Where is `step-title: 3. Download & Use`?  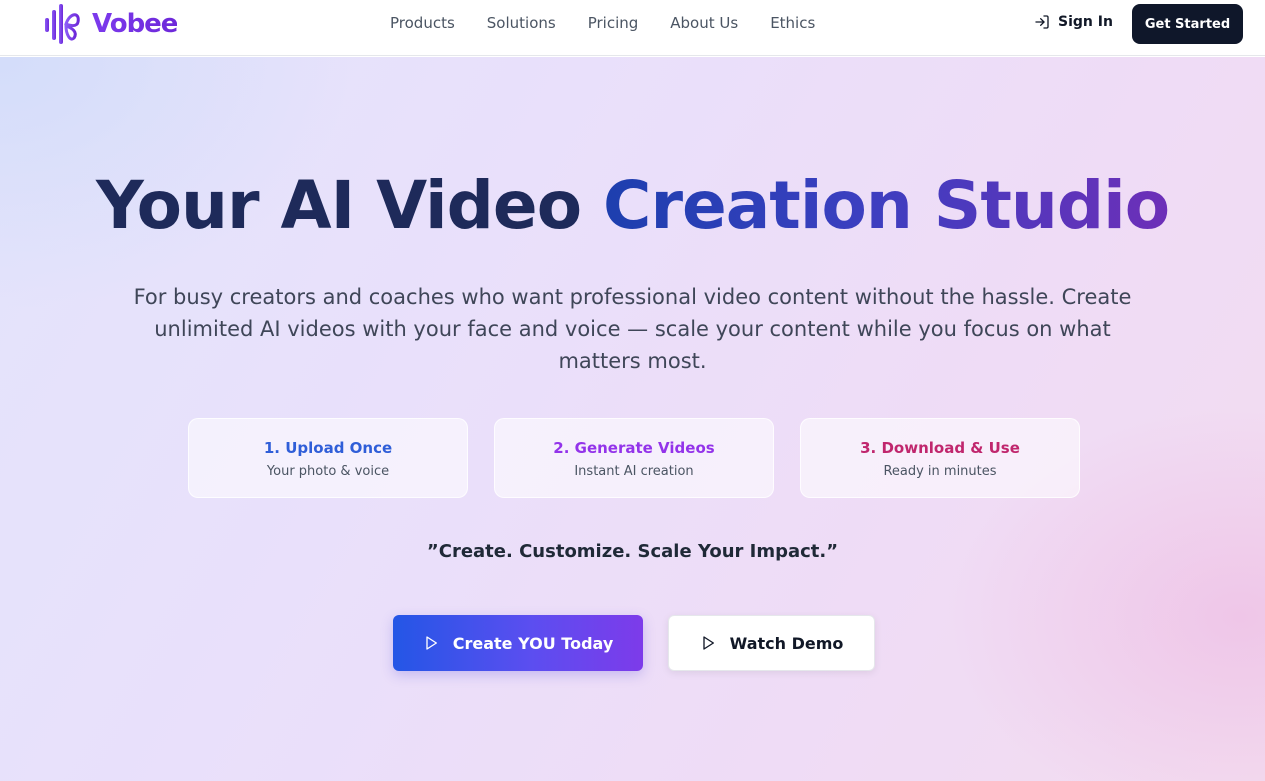
step-title: 3. Download & Use is located at coordinates (940, 448).